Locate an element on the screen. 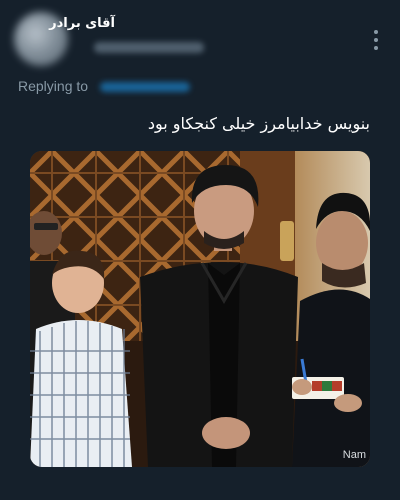 The width and height of the screenshot is (400, 500). display-name: آقای برادر is located at coordinates (82, 23).